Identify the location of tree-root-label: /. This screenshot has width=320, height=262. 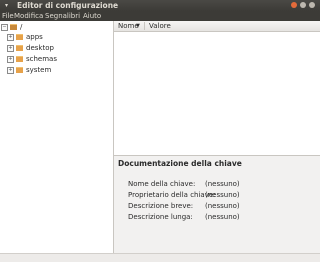
(21, 27).